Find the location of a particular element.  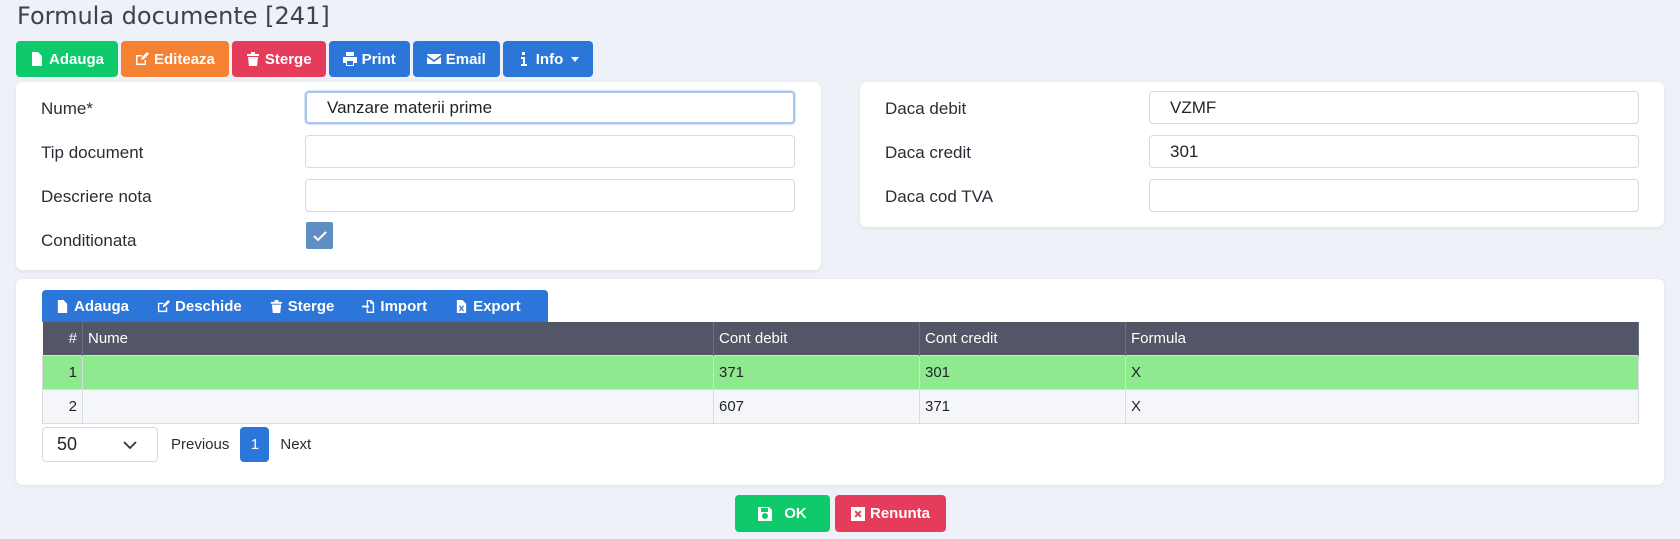

main-toolbar: Adauga Editeaza Sterge Print Email Info is located at coordinates (305, 59).